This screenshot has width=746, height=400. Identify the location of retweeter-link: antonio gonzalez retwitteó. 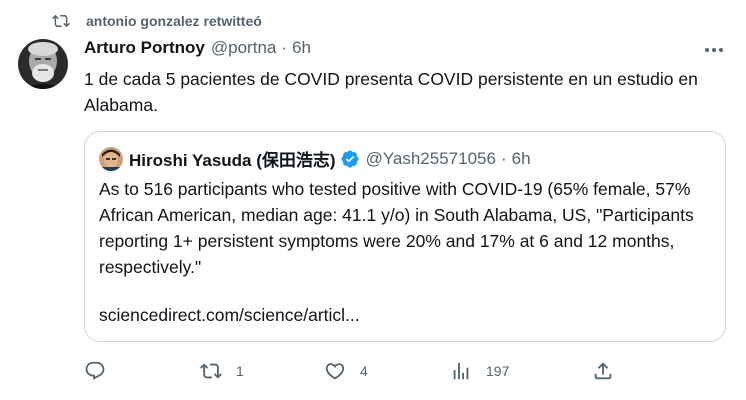
(174, 21).